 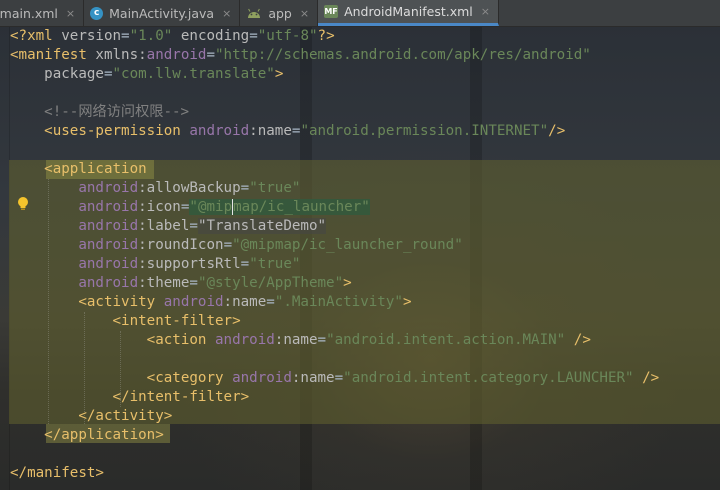 What do you see at coordinates (29, 13) in the screenshot?
I see `tab-label: y_main.xml` at bounding box center [29, 13].